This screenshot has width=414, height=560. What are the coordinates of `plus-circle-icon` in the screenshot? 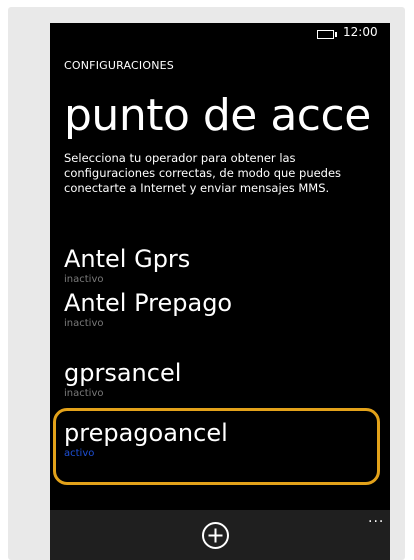 It's located at (215, 535).